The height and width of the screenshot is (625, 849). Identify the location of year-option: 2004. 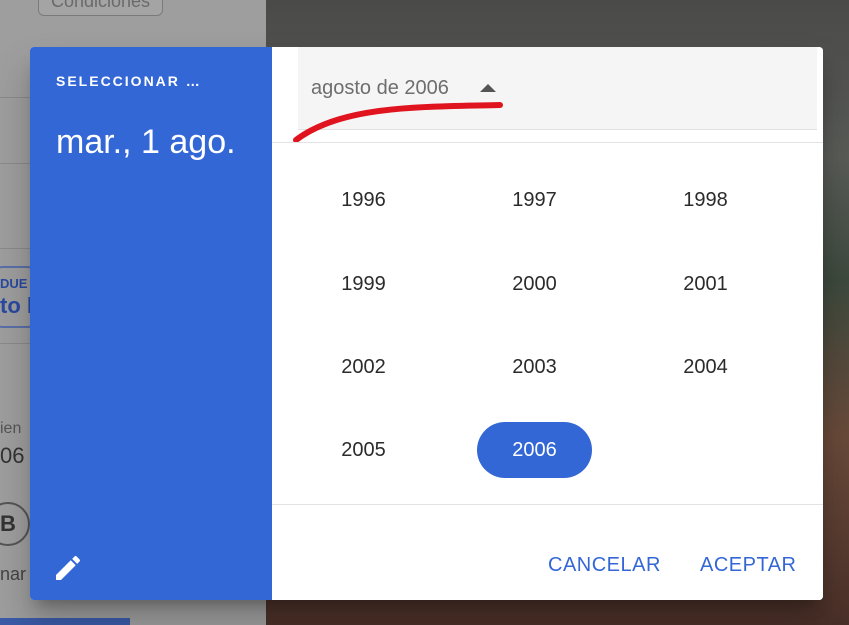
(705, 367).